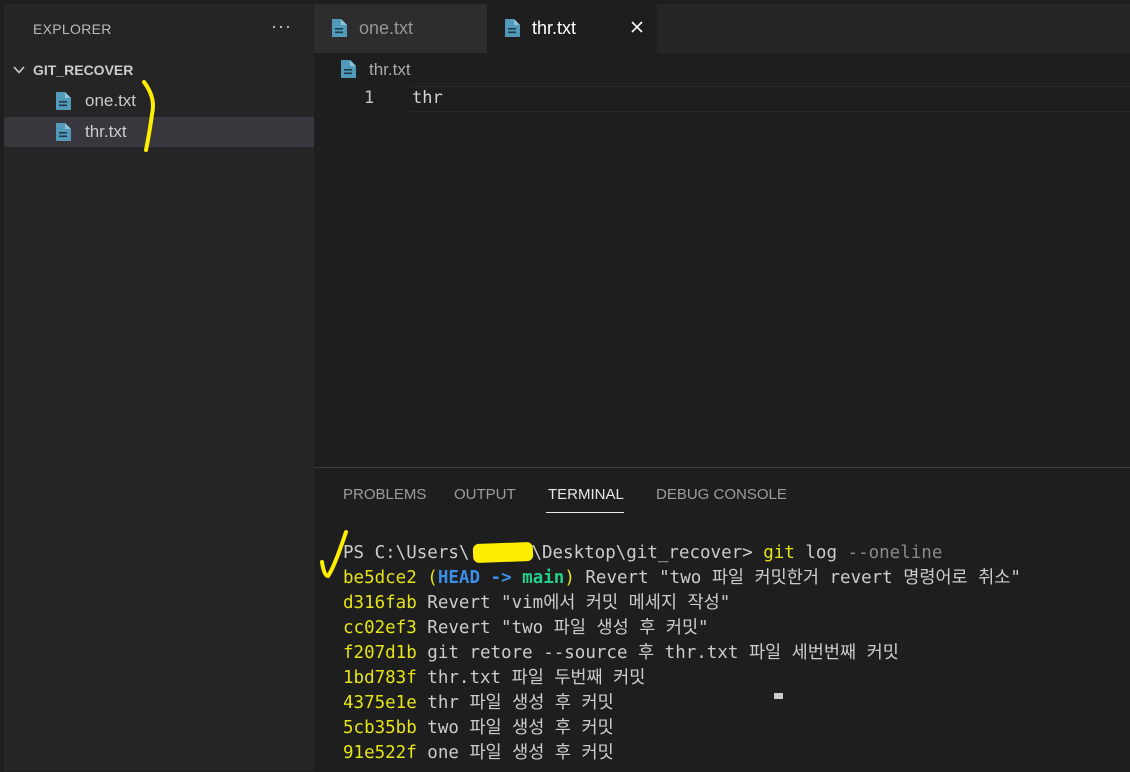 This screenshot has height=772, width=1130. What do you see at coordinates (106, 131) in the screenshot?
I see `file-label: thr.txt` at bounding box center [106, 131].